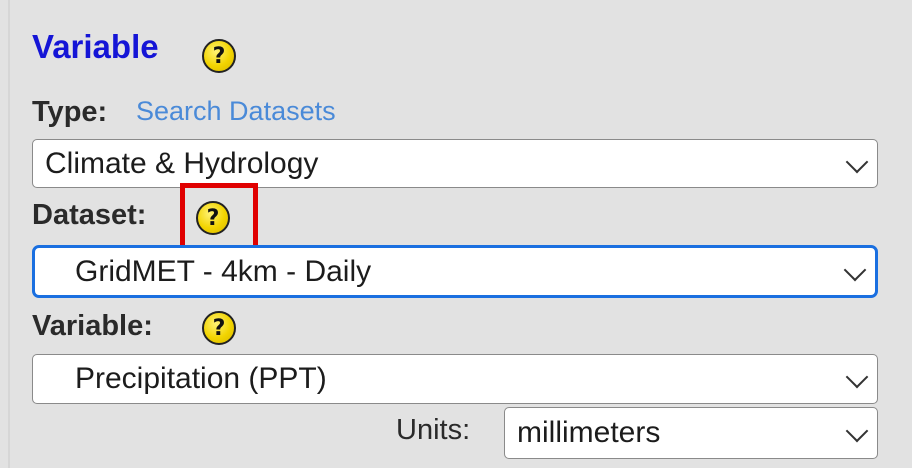 This screenshot has height=468, width=912. I want to click on variable-section-help-icon: ?, so click(219, 56).